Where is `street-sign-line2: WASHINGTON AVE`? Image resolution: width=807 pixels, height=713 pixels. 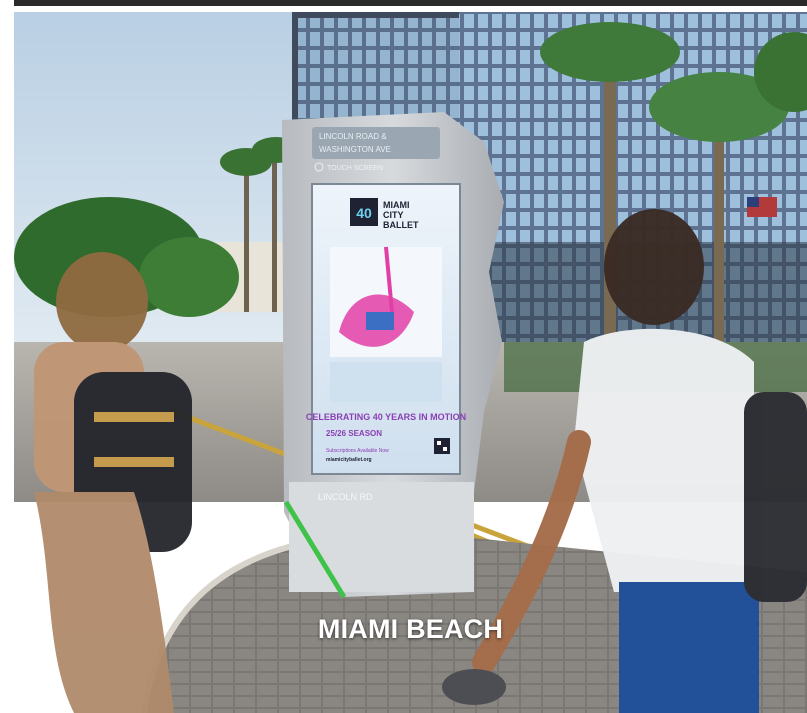
street-sign-line2: WASHINGTON AVE is located at coordinates (355, 149).